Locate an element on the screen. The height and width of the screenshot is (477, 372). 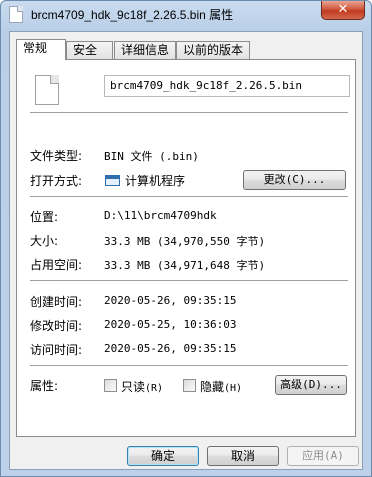
hidden-accelerator: (H) is located at coordinates (233, 388).